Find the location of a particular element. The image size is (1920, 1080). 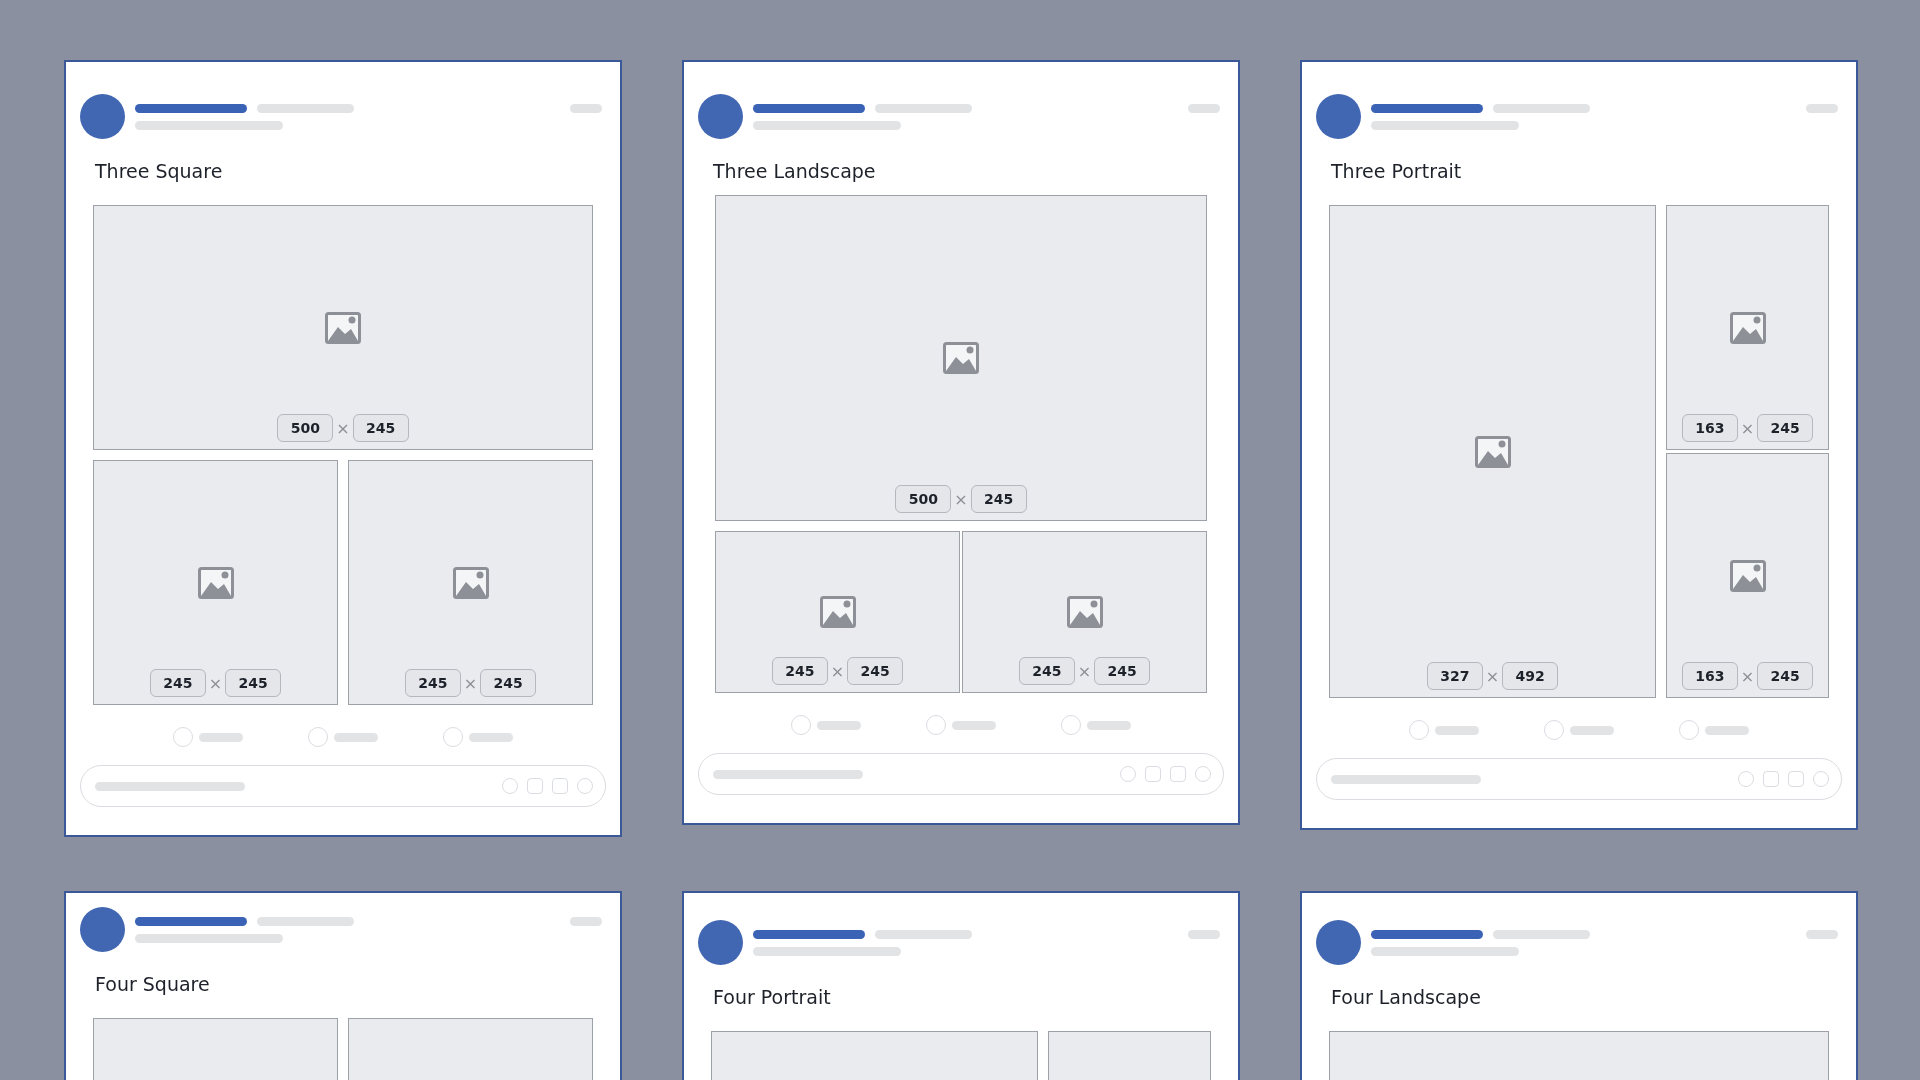

post-title: Four Portrait is located at coordinates (772, 997).